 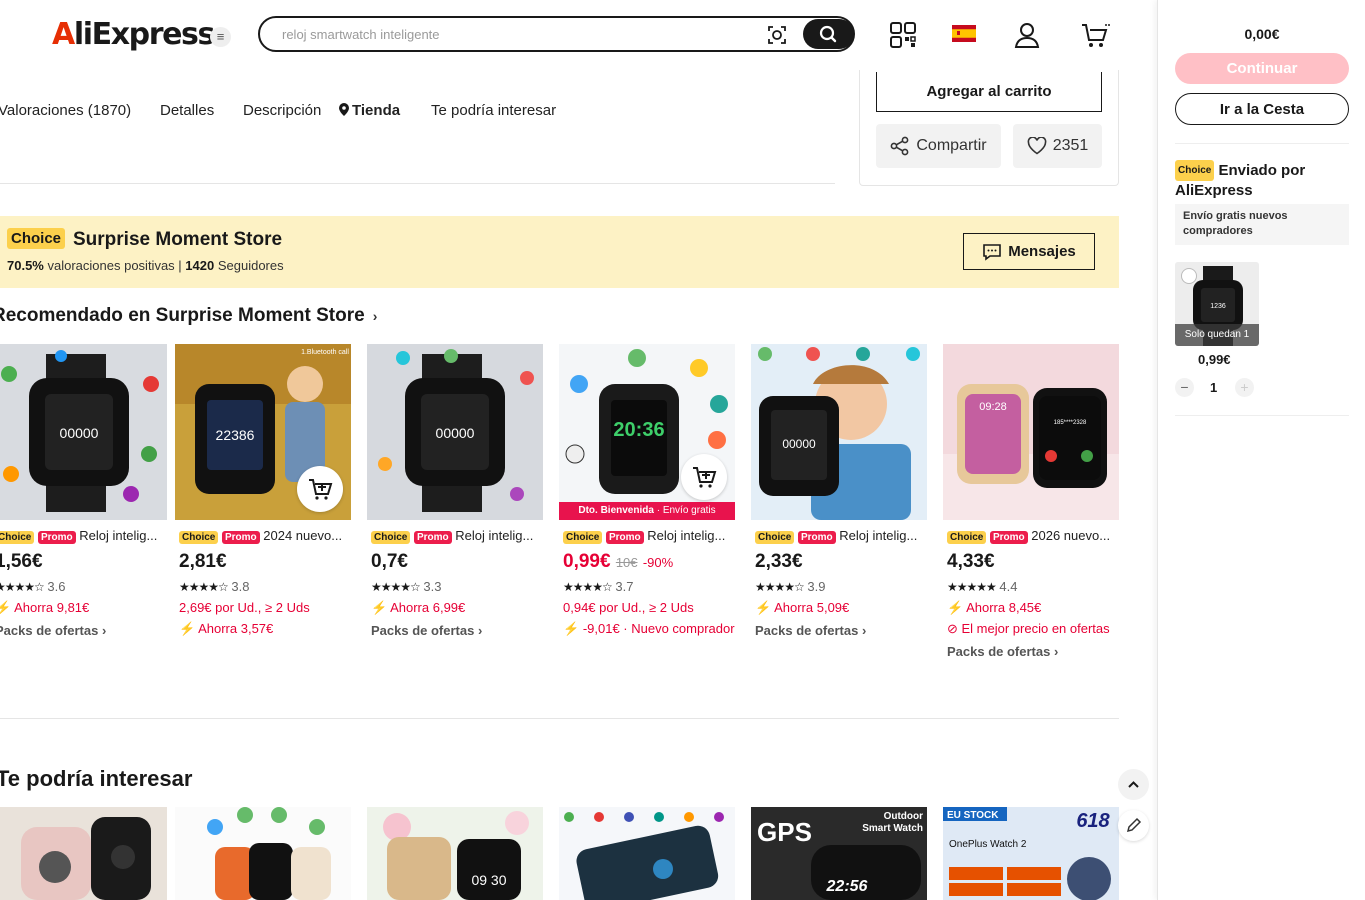 I want to click on product-rating: ★★★★☆ 3.3, so click(x=406, y=586).